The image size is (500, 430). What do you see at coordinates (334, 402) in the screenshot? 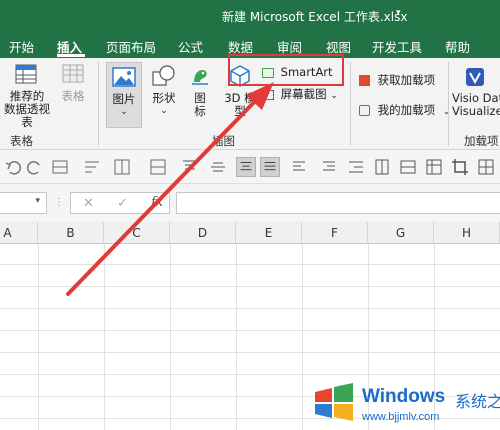
I see `windows-logo-icon` at bounding box center [334, 402].